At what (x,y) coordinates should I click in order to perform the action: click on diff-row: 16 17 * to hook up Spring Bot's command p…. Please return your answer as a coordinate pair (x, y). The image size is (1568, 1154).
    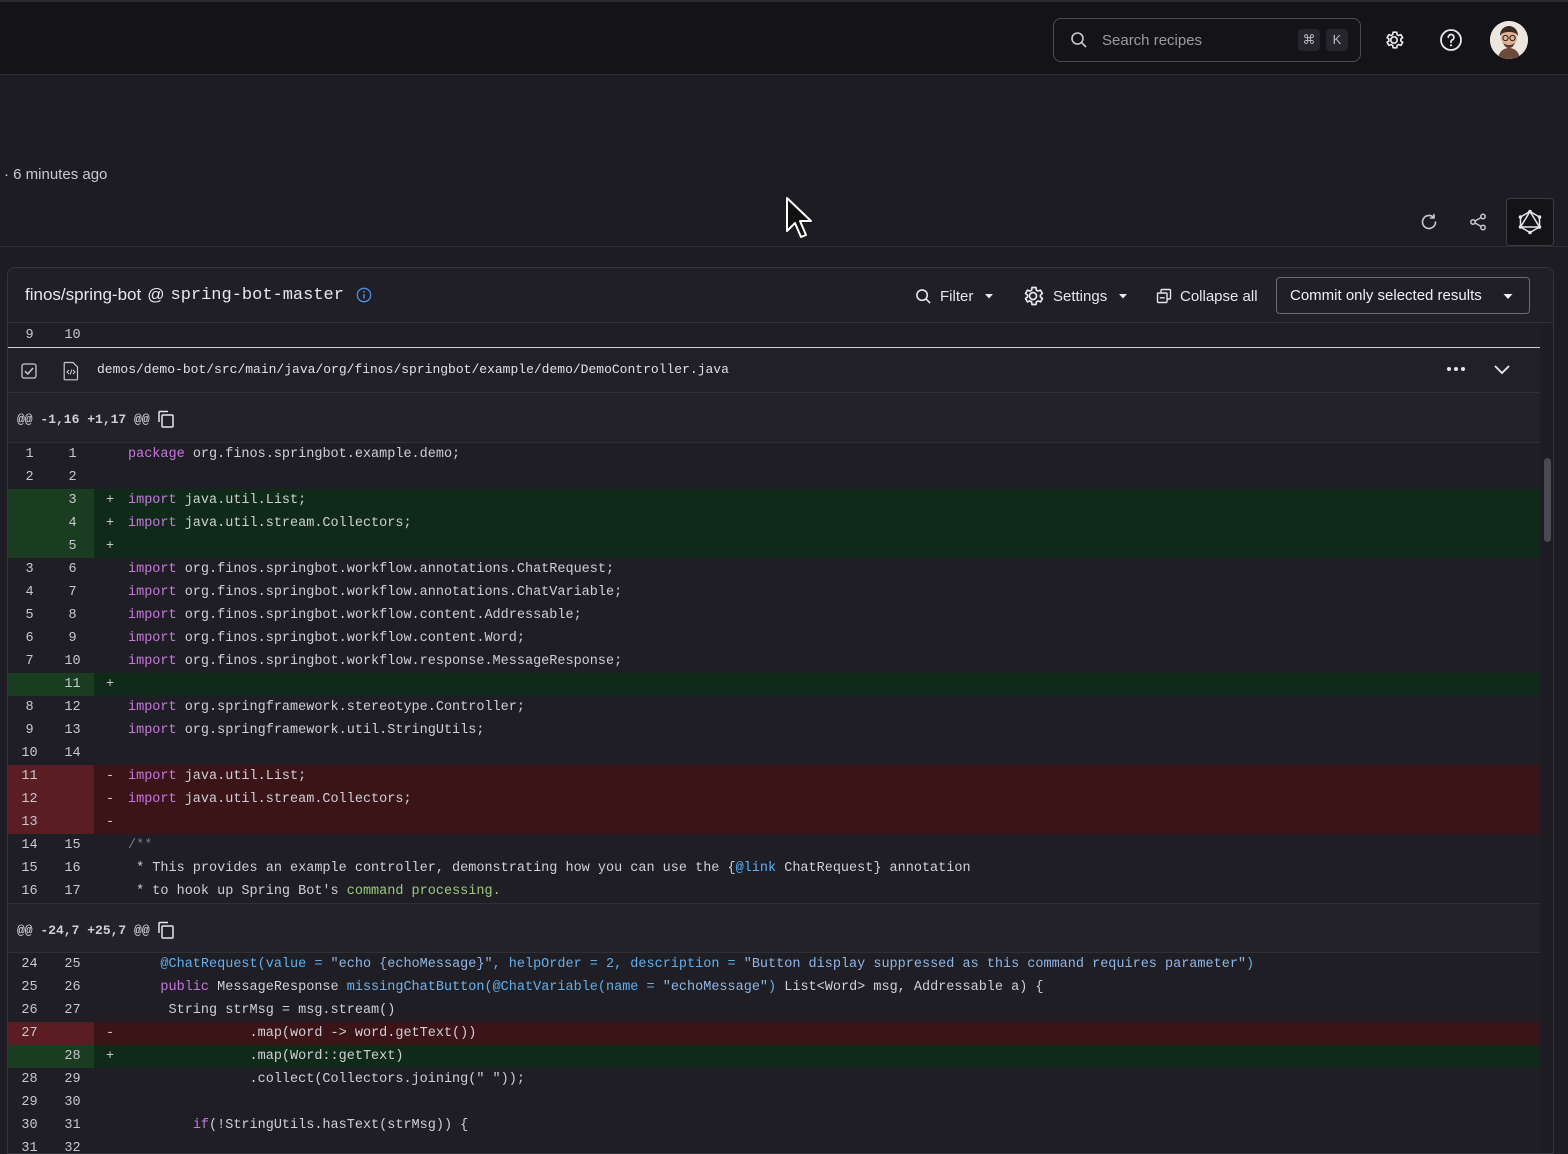
    Looking at the image, I should click on (774, 891).